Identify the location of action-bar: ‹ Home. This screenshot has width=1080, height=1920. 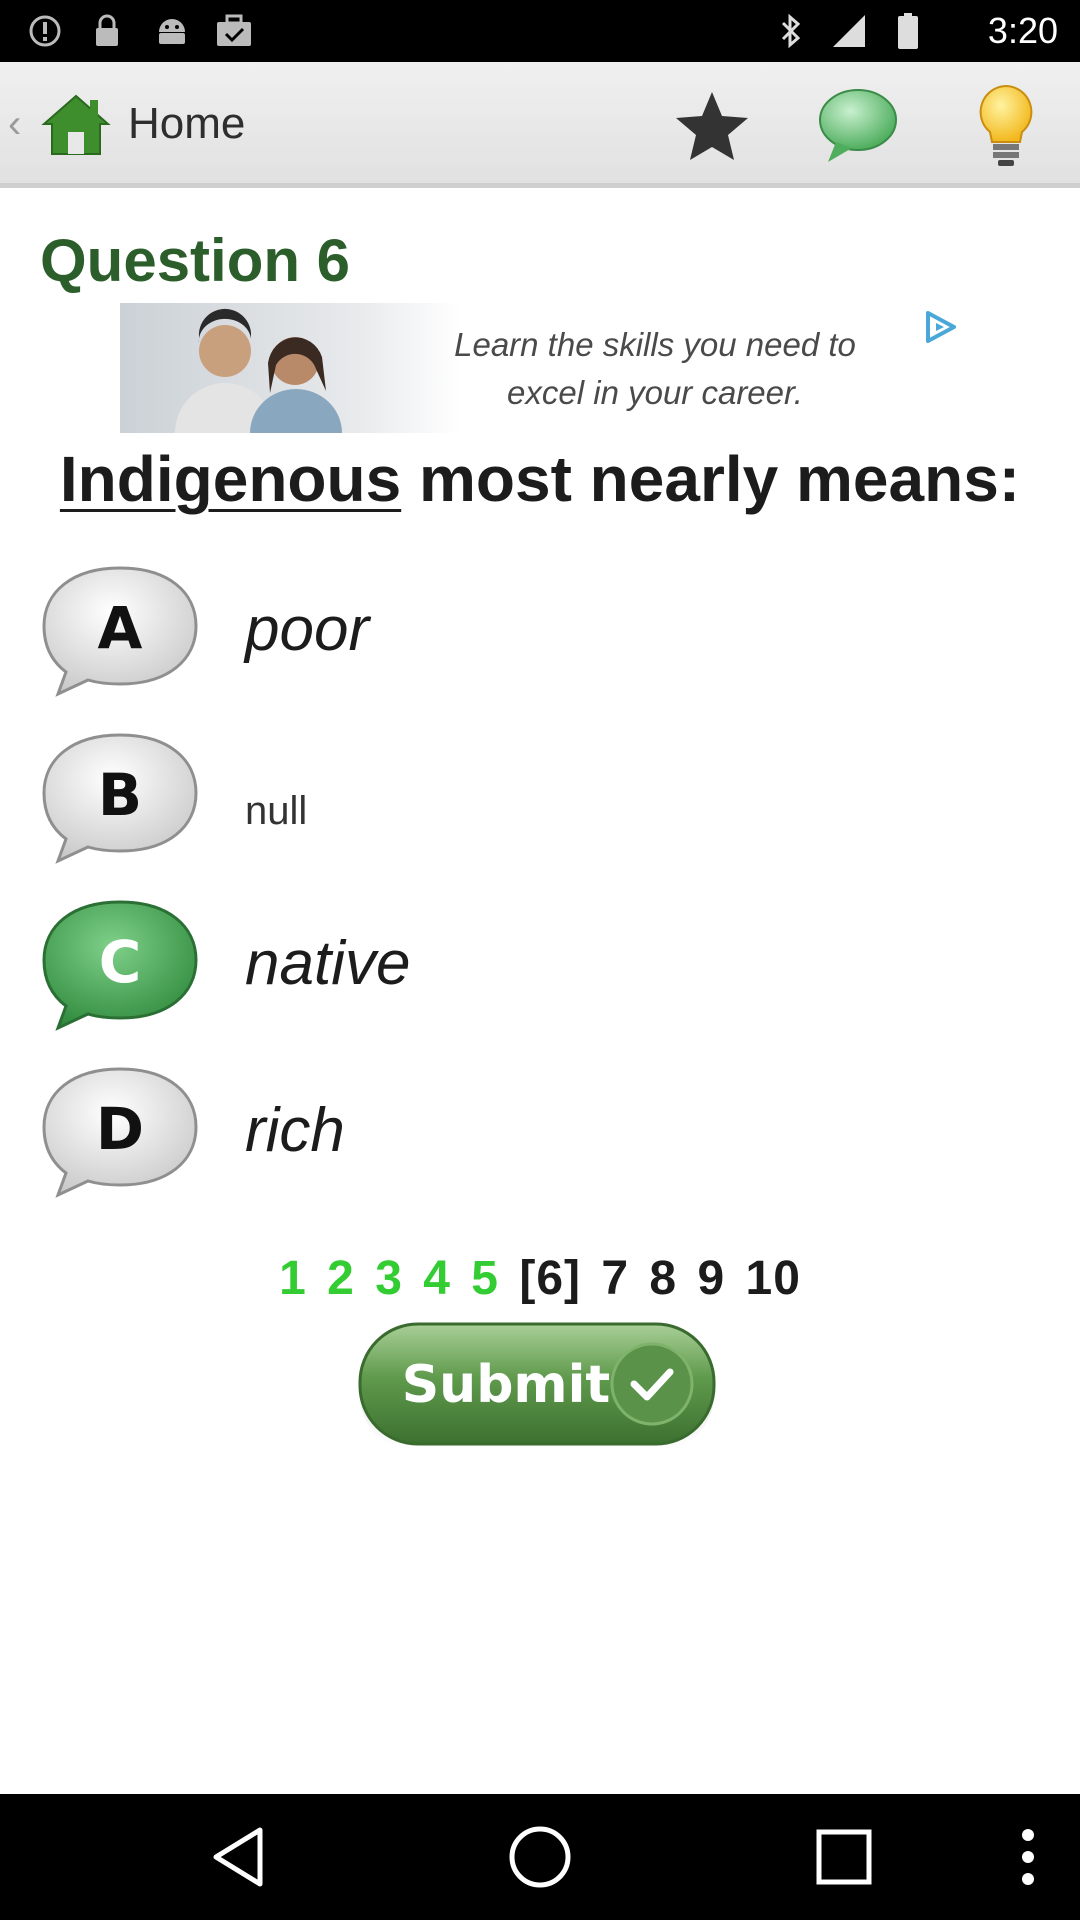
(540, 125).